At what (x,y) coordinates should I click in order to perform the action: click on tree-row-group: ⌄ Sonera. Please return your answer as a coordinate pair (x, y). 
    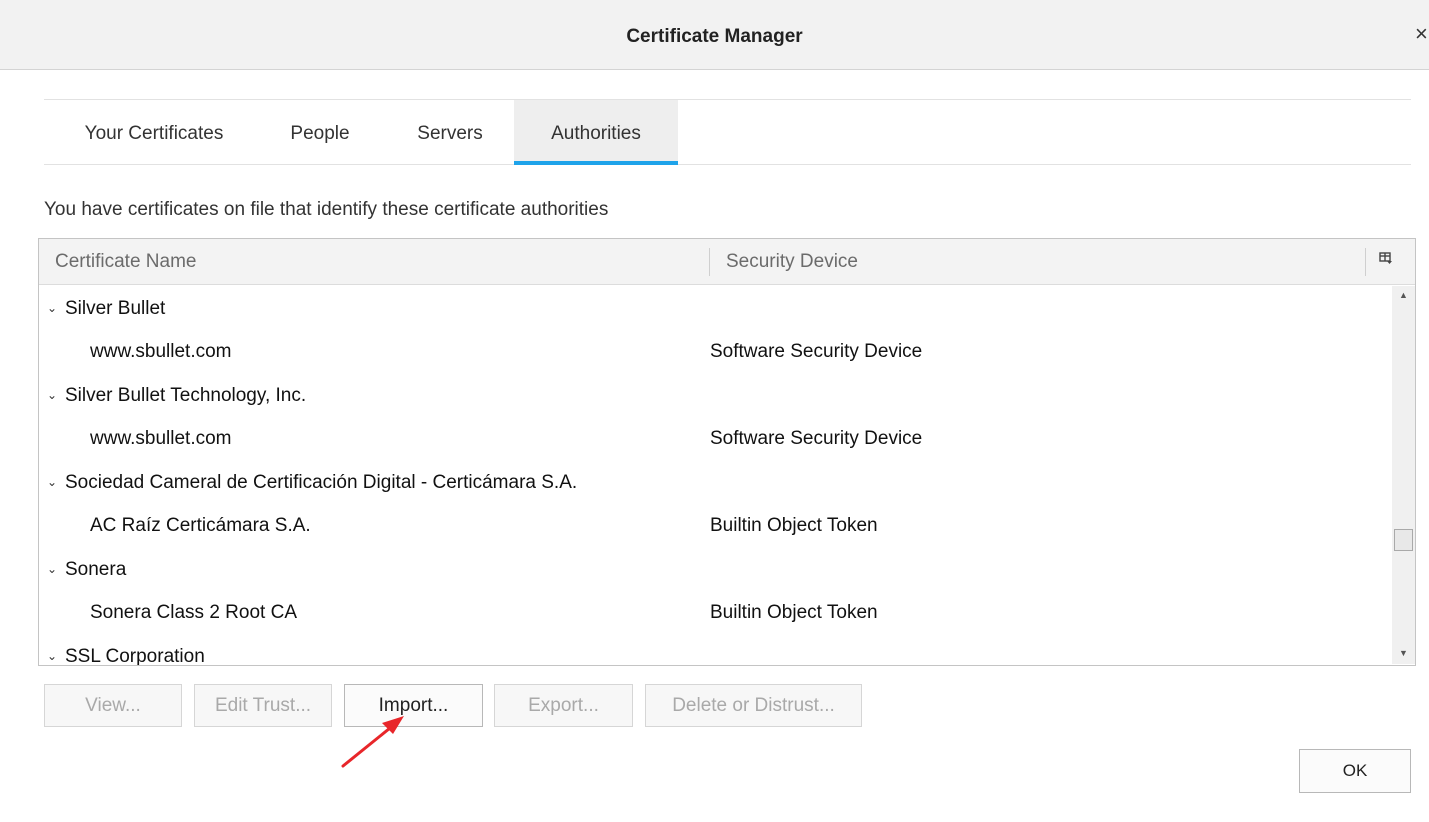
    Looking at the image, I should click on (714, 569).